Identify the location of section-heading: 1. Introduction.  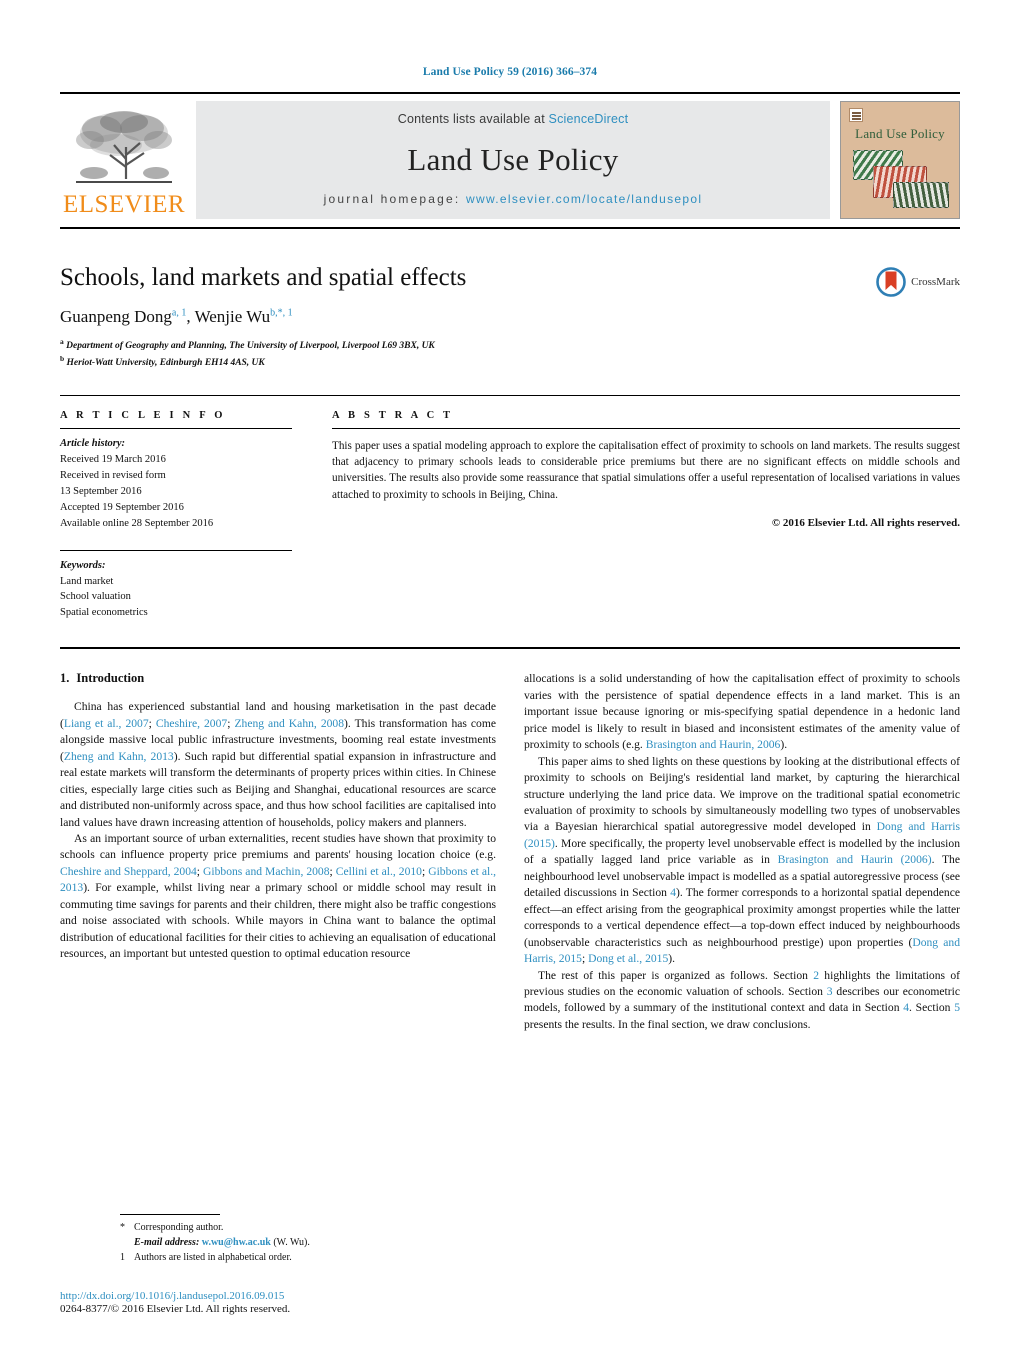
(278, 678).